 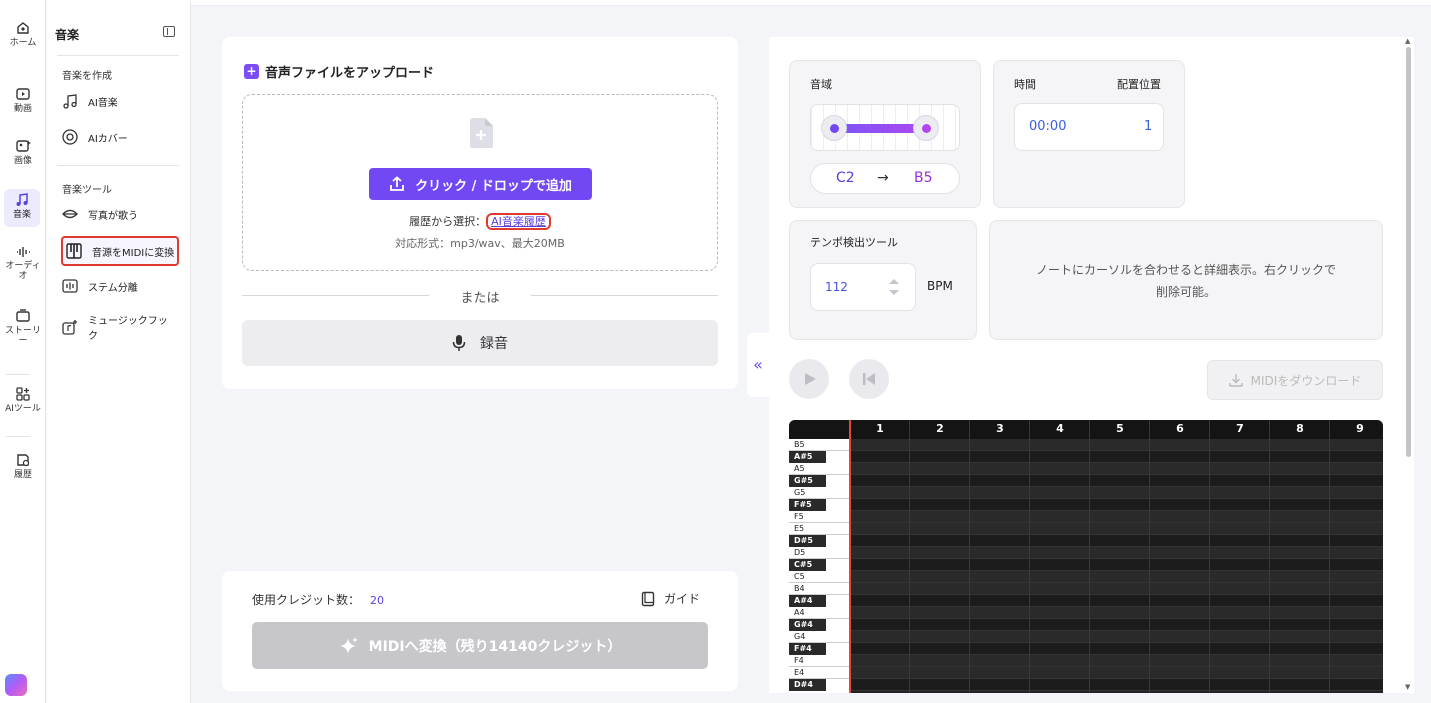 What do you see at coordinates (1407, 41) in the screenshot?
I see `scroll-up-icon: ▲` at bounding box center [1407, 41].